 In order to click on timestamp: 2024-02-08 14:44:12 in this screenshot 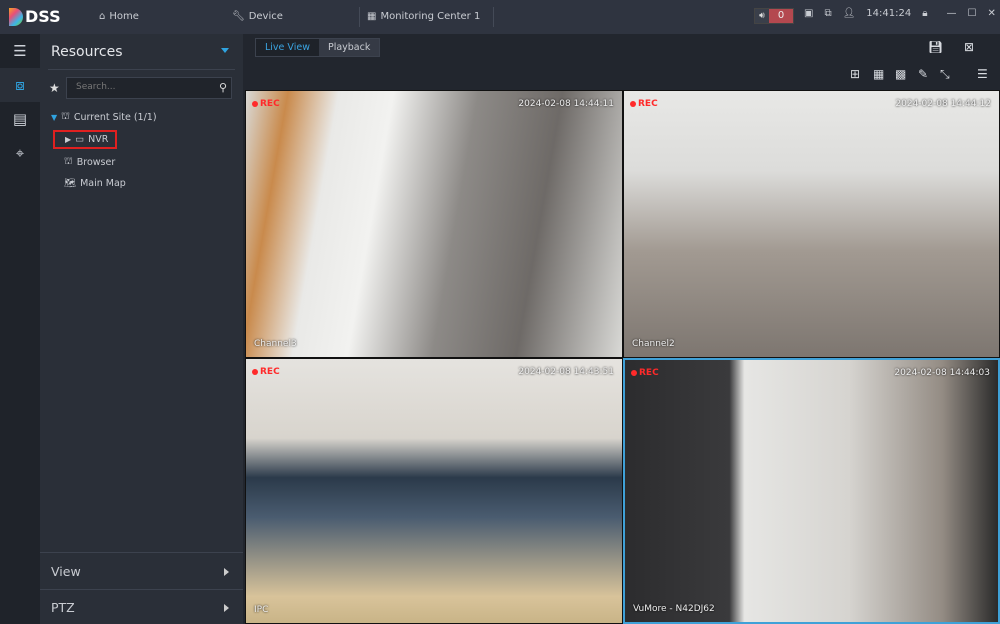, I will do `click(943, 104)`.